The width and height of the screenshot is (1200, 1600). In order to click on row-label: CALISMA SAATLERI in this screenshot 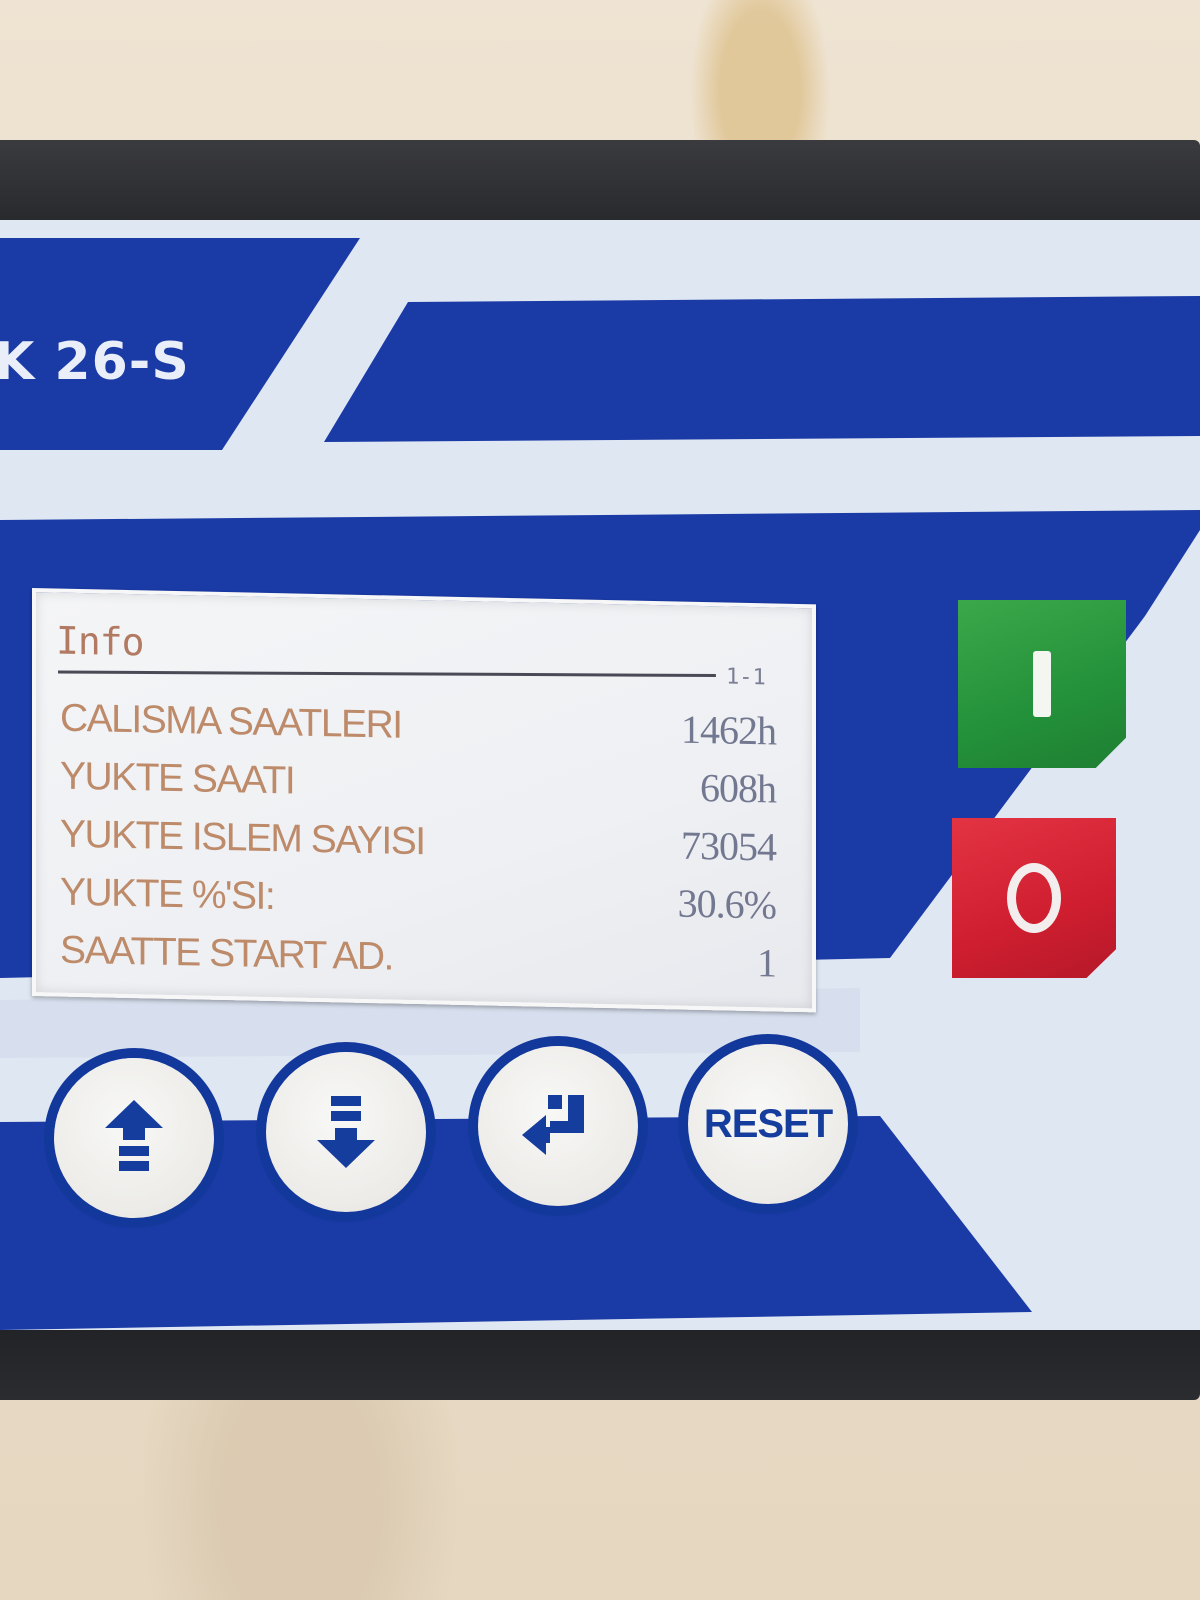, I will do `click(231, 721)`.